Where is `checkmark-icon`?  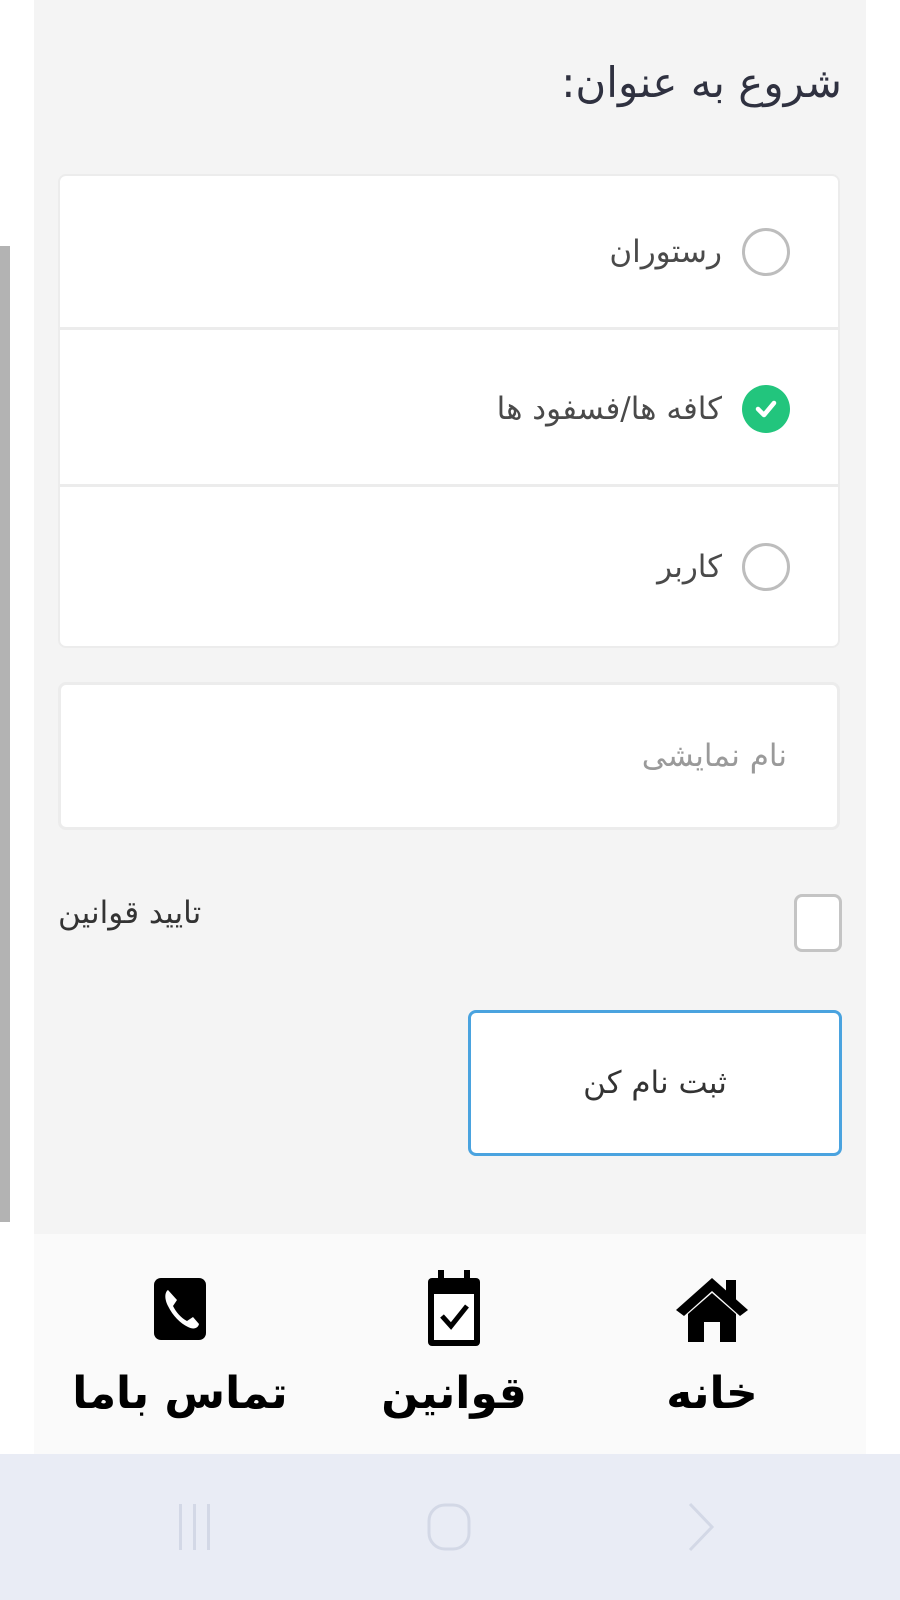 checkmark-icon is located at coordinates (766, 408).